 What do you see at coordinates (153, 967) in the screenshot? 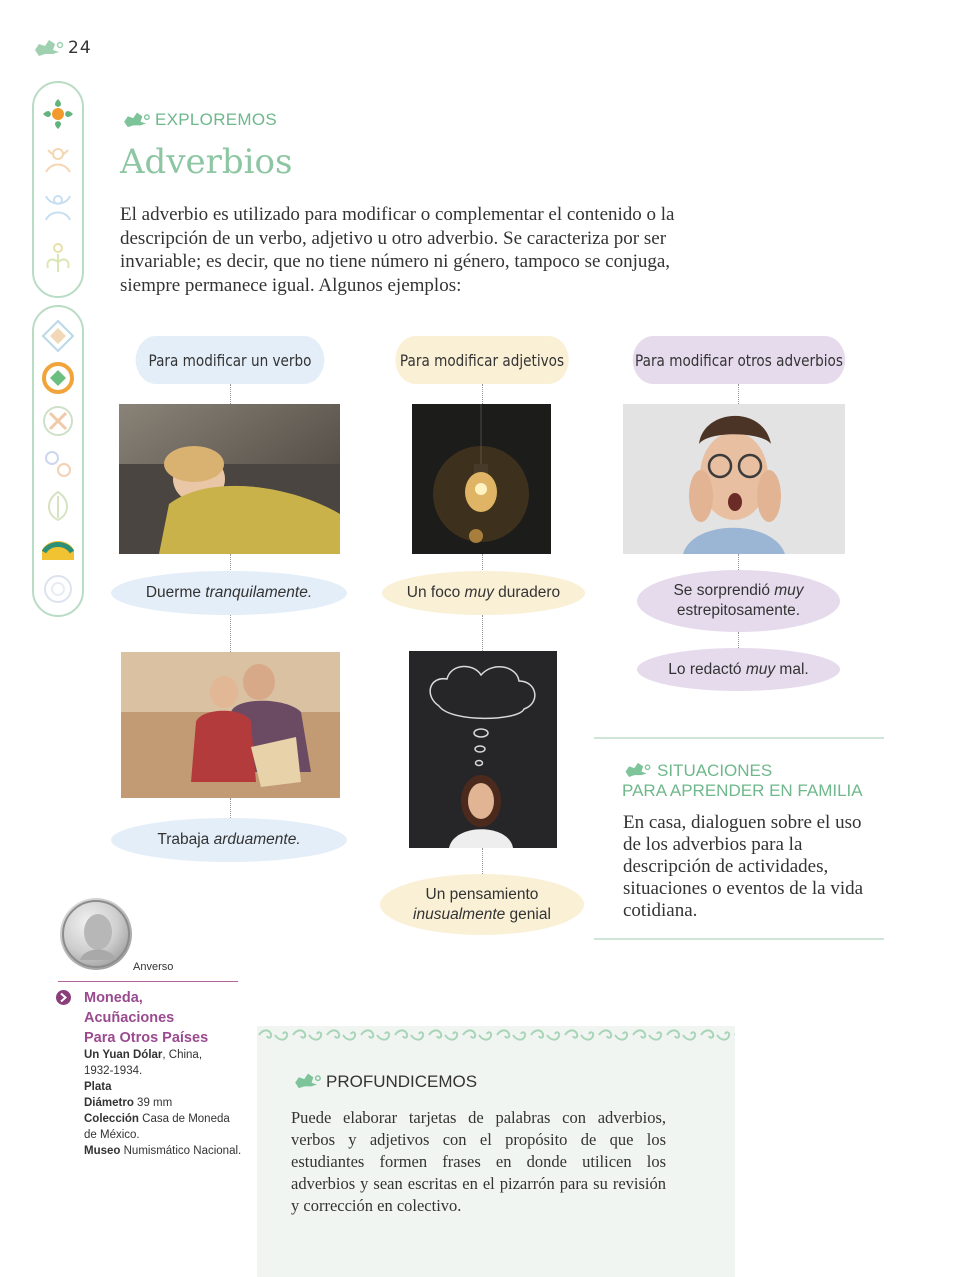
I see `coin-side-label: Anverso` at bounding box center [153, 967].